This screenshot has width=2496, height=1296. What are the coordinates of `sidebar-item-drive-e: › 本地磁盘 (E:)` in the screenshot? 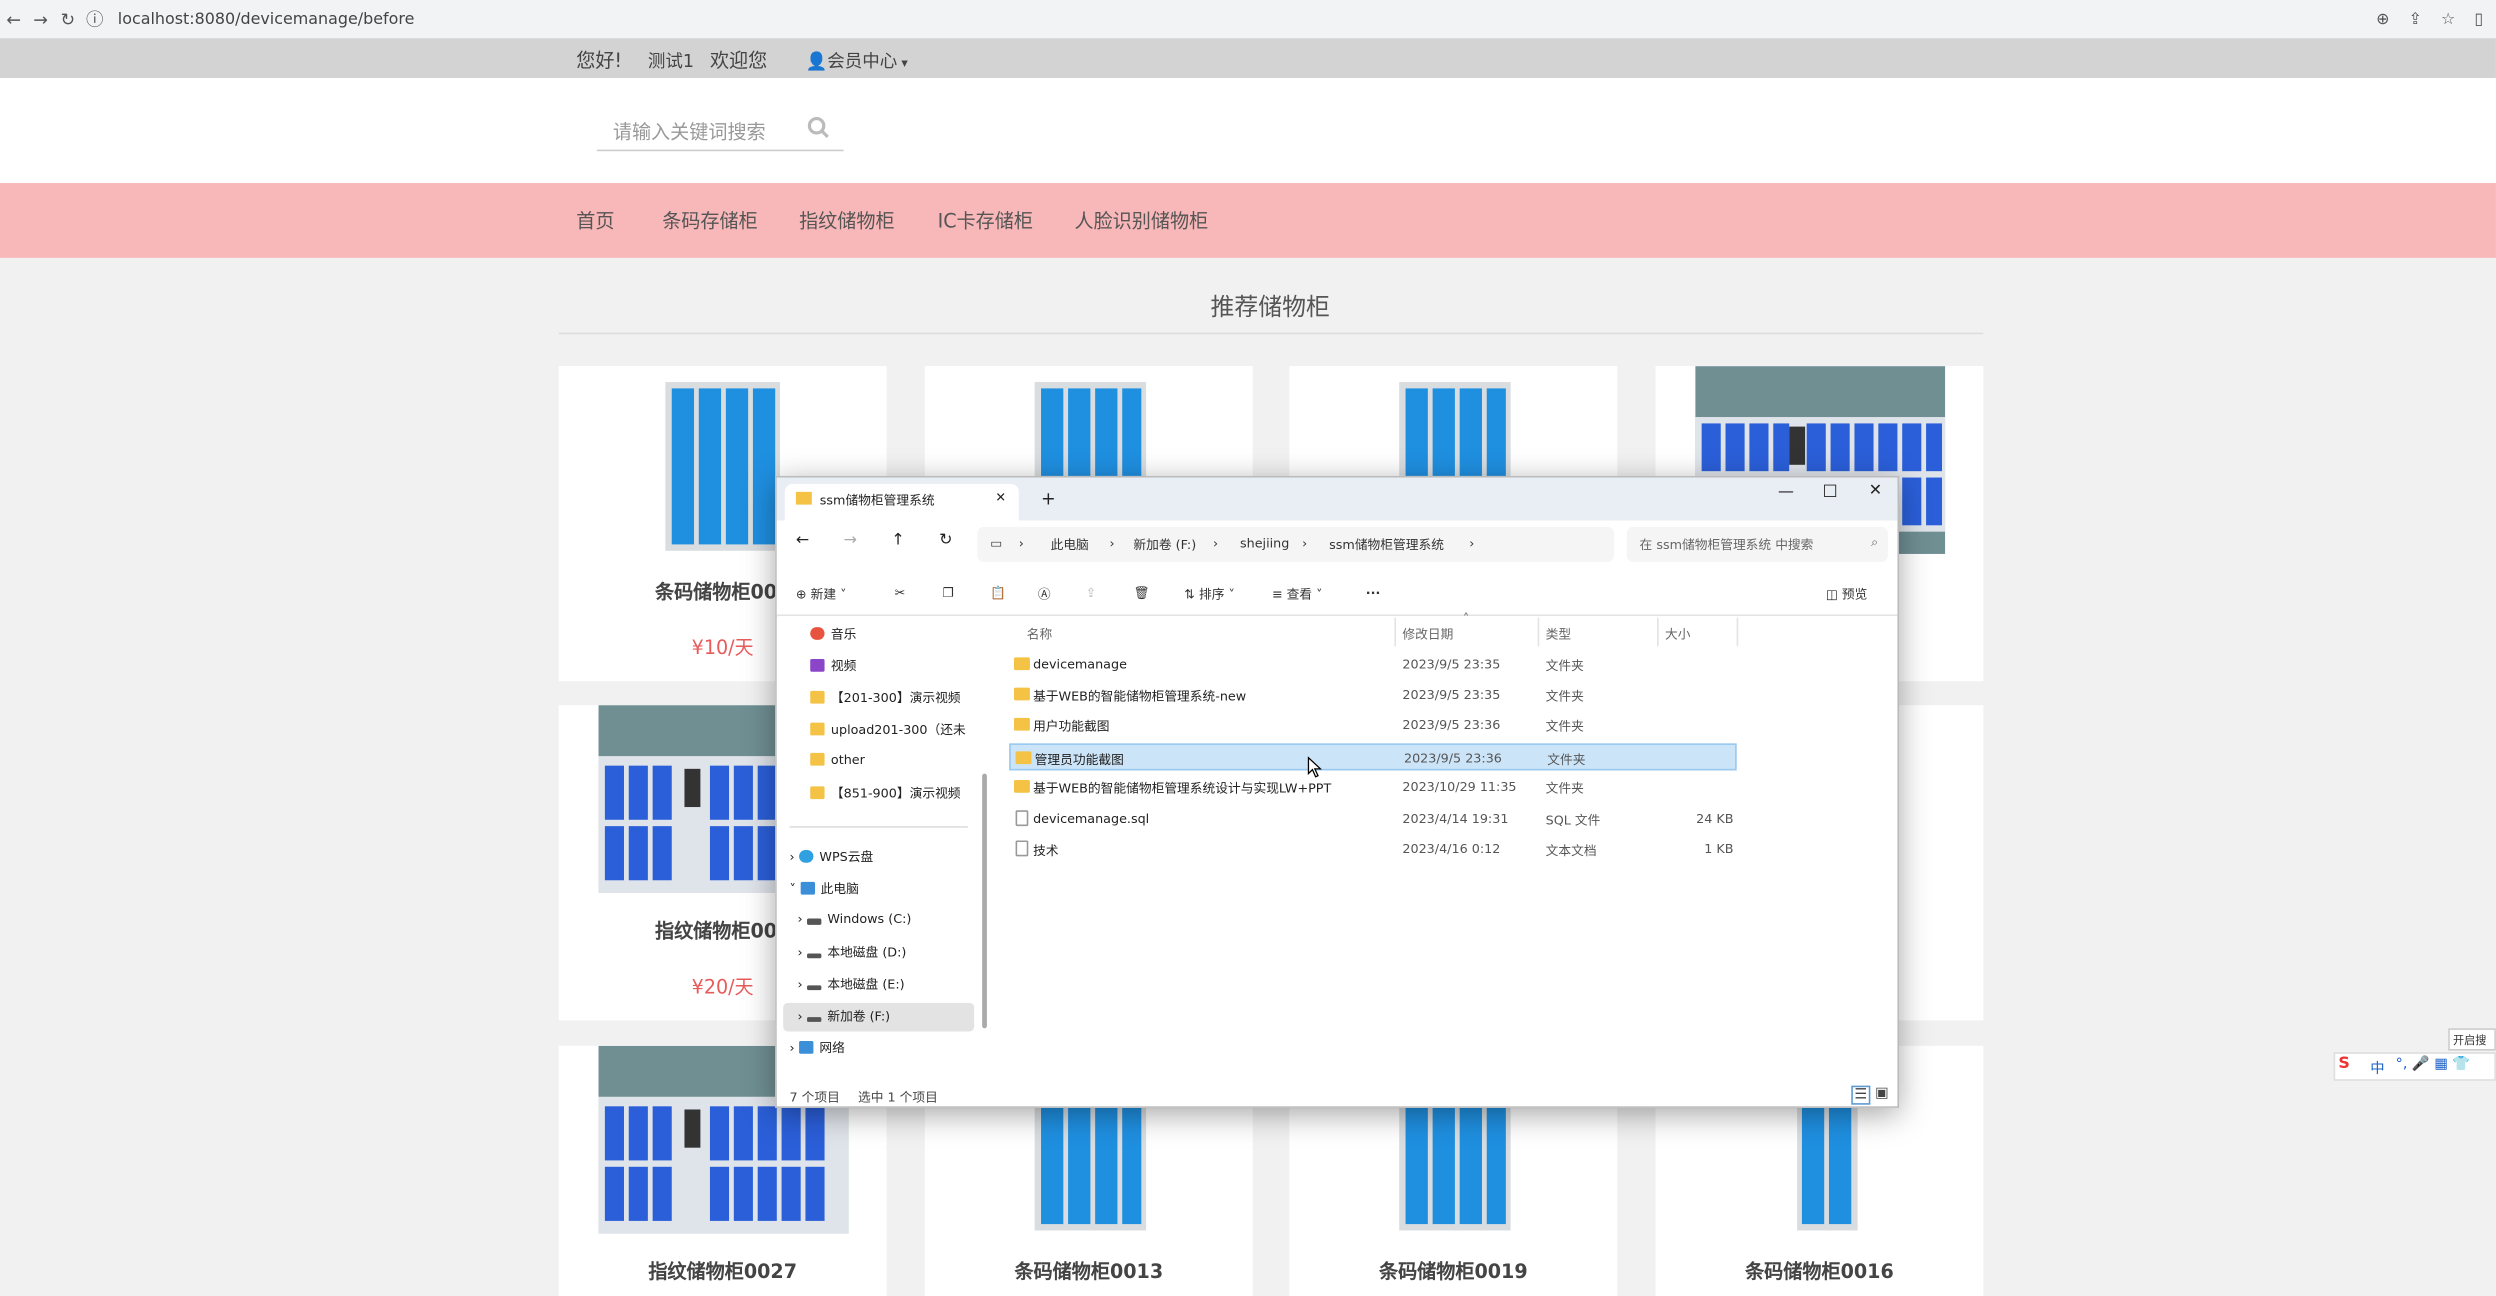 It's located at (850, 988).